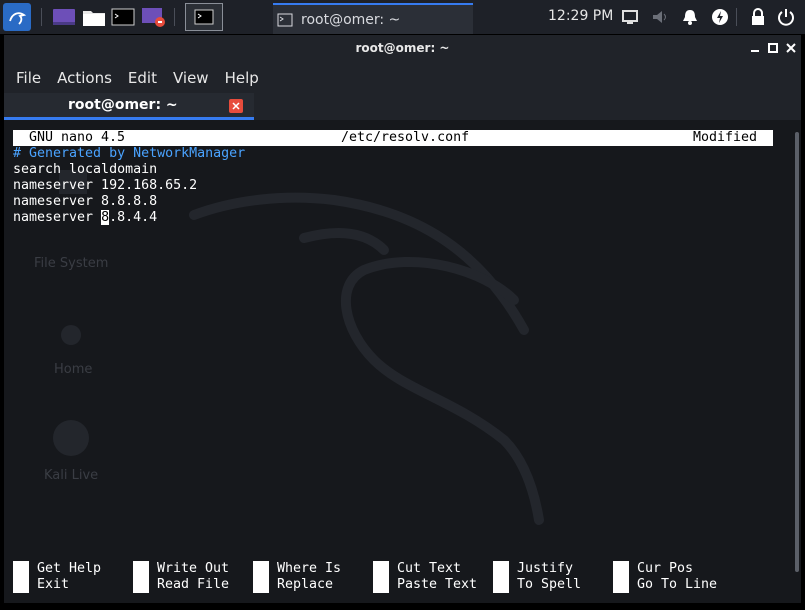 The image size is (805, 610). Describe the element at coordinates (105, 185) in the screenshot. I see `file-line: nameserver 192.168.65.2` at that location.